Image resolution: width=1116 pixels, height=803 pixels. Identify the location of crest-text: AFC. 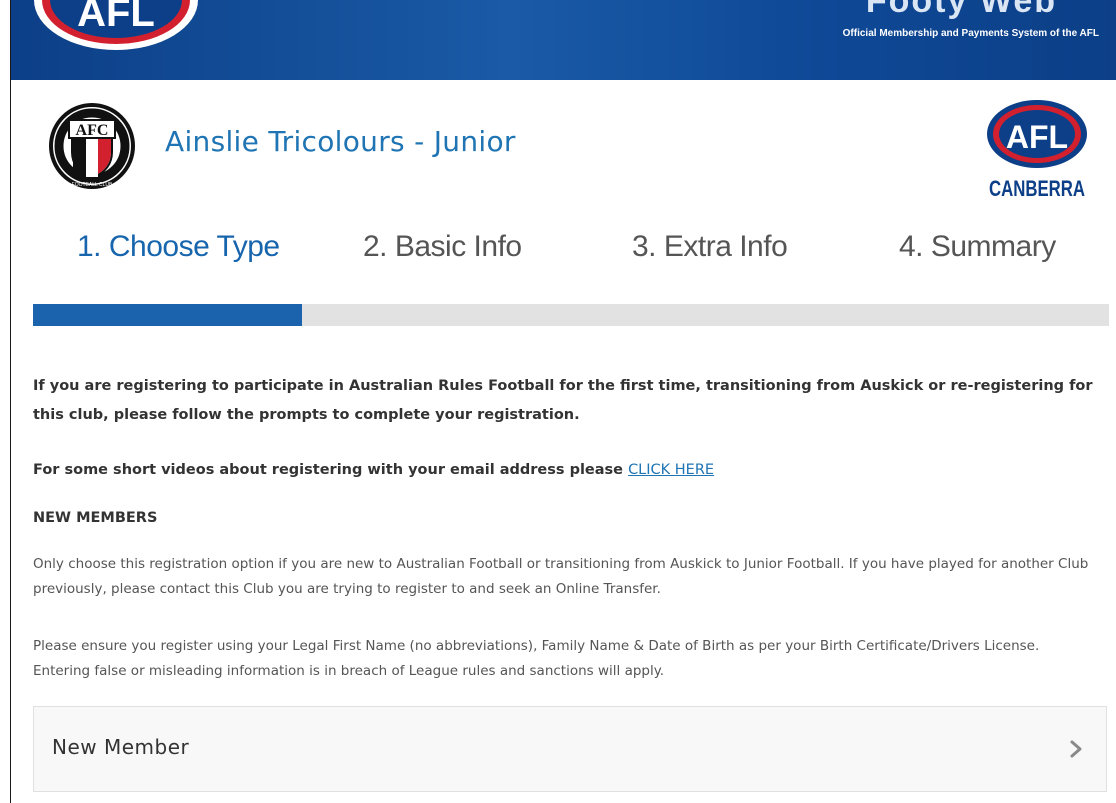
(92, 130).